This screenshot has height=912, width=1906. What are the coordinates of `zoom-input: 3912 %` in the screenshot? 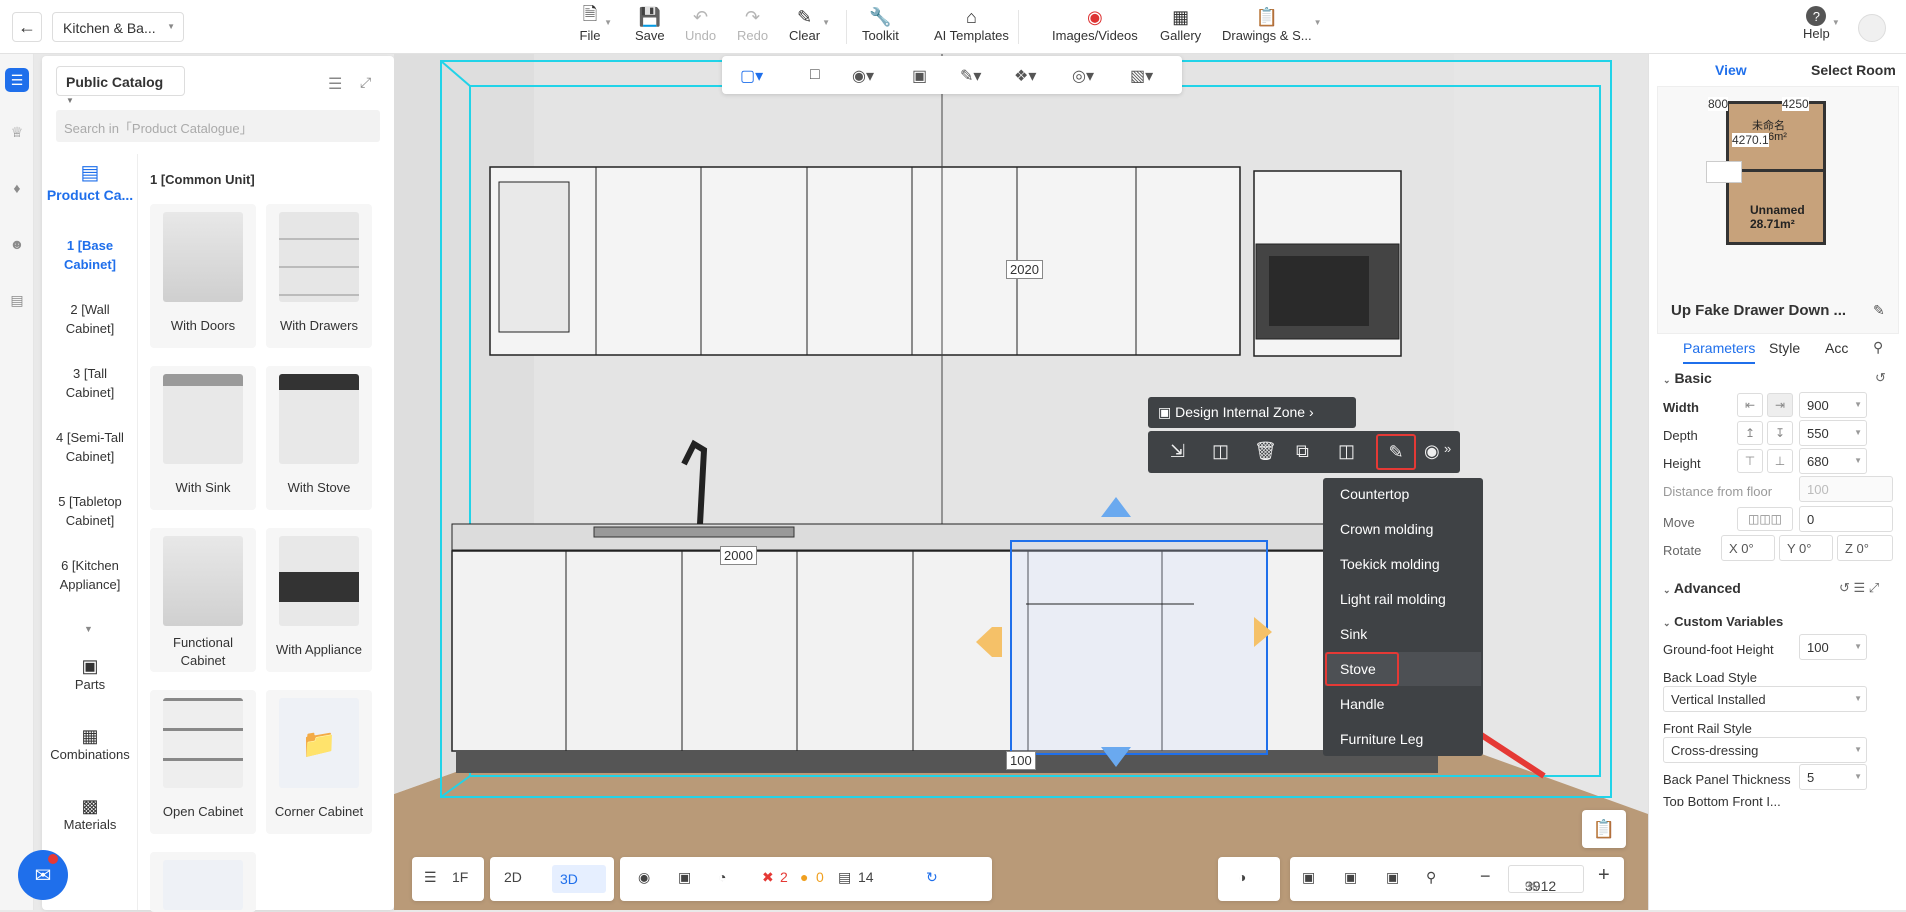 It's located at (1546, 879).